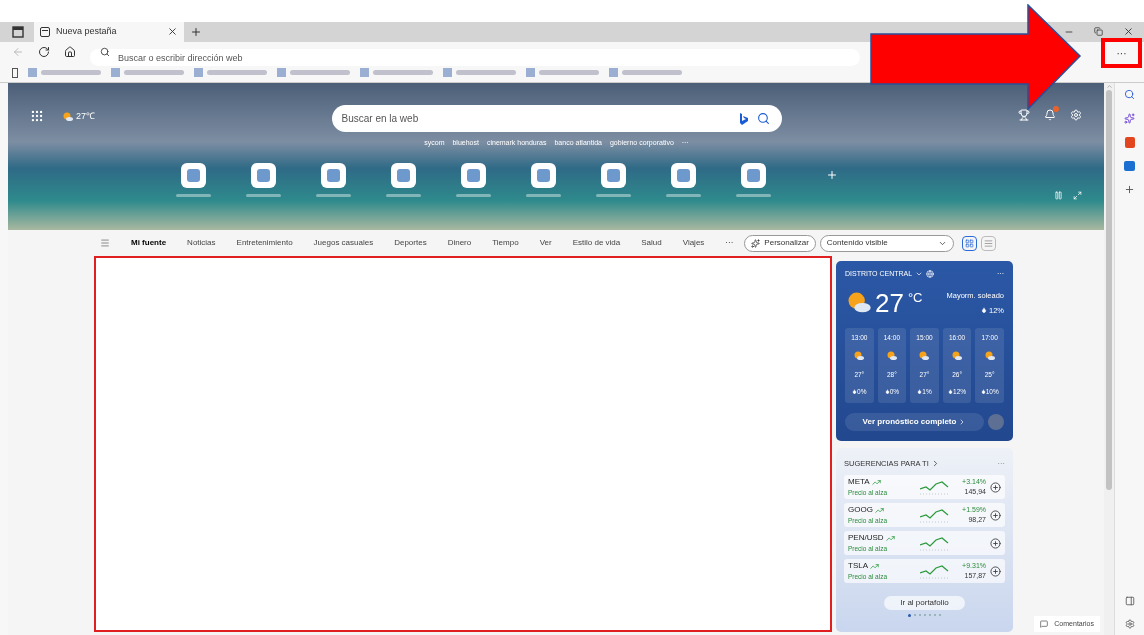 This screenshot has width=1144, height=635. I want to click on chat-icon, so click(1044, 624).